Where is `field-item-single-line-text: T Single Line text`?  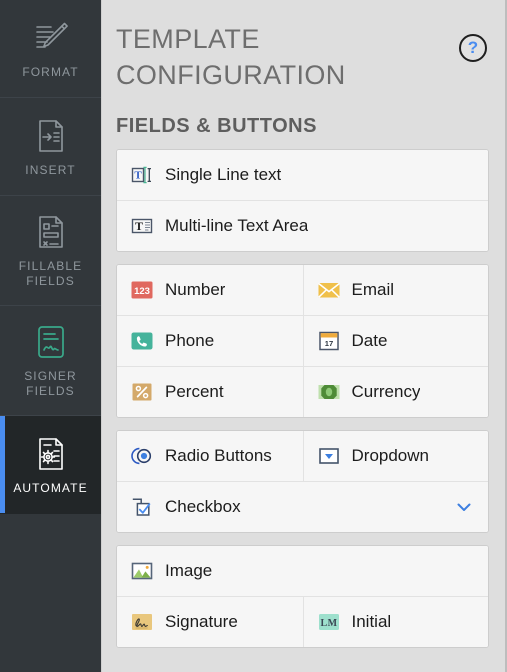 field-item-single-line-text: T Single Line text is located at coordinates (302, 175).